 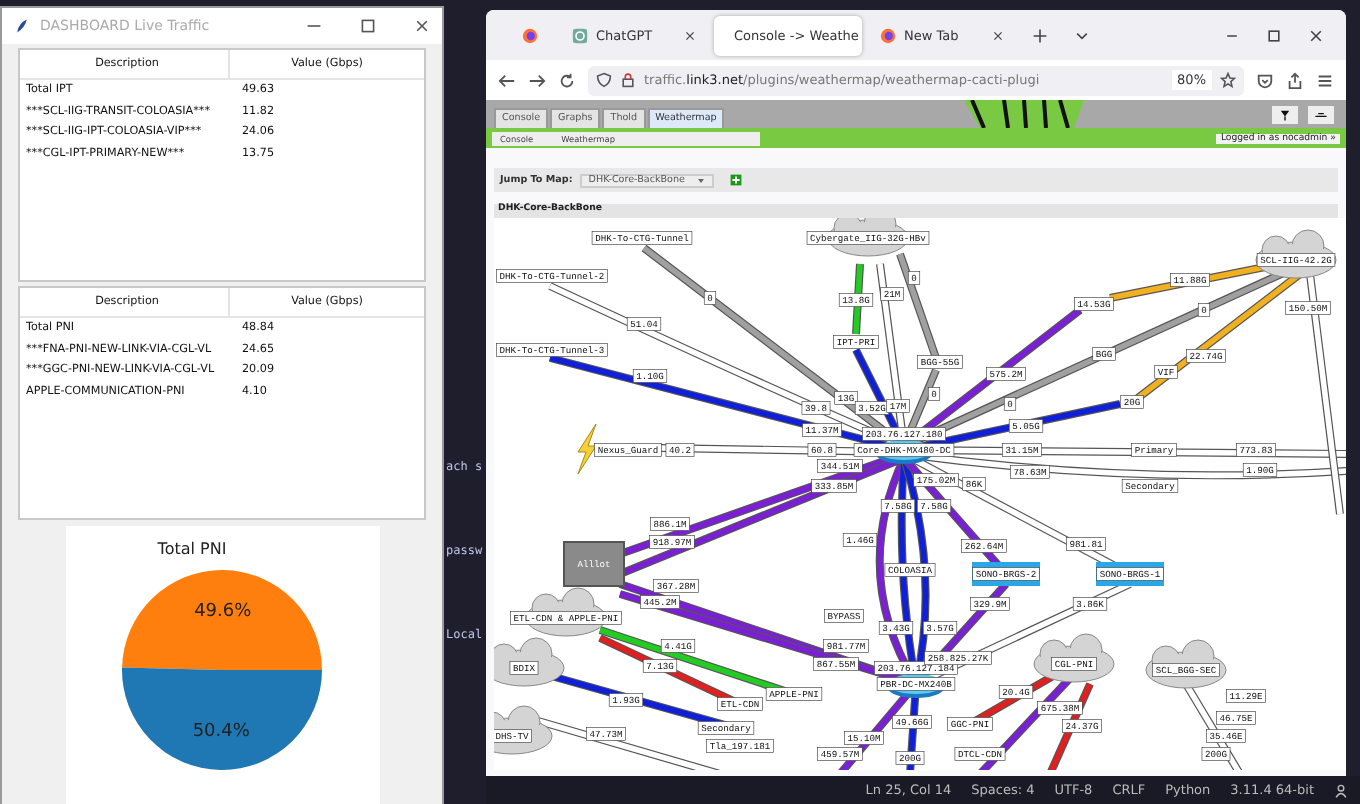 What do you see at coordinates (1325, 80) in the screenshot?
I see `menu-icon` at bounding box center [1325, 80].